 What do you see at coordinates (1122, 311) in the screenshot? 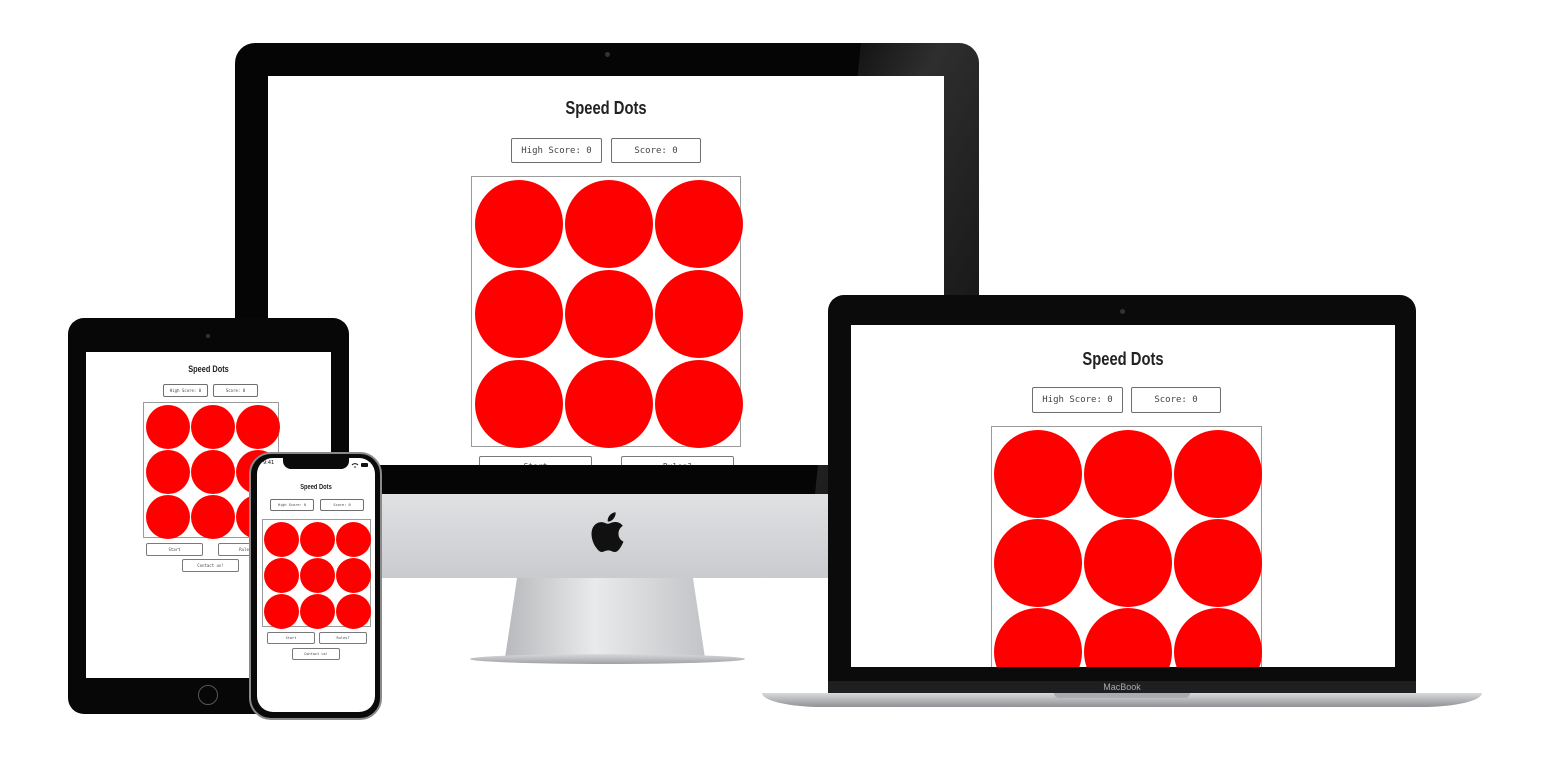
I see `macbook-camera` at bounding box center [1122, 311].